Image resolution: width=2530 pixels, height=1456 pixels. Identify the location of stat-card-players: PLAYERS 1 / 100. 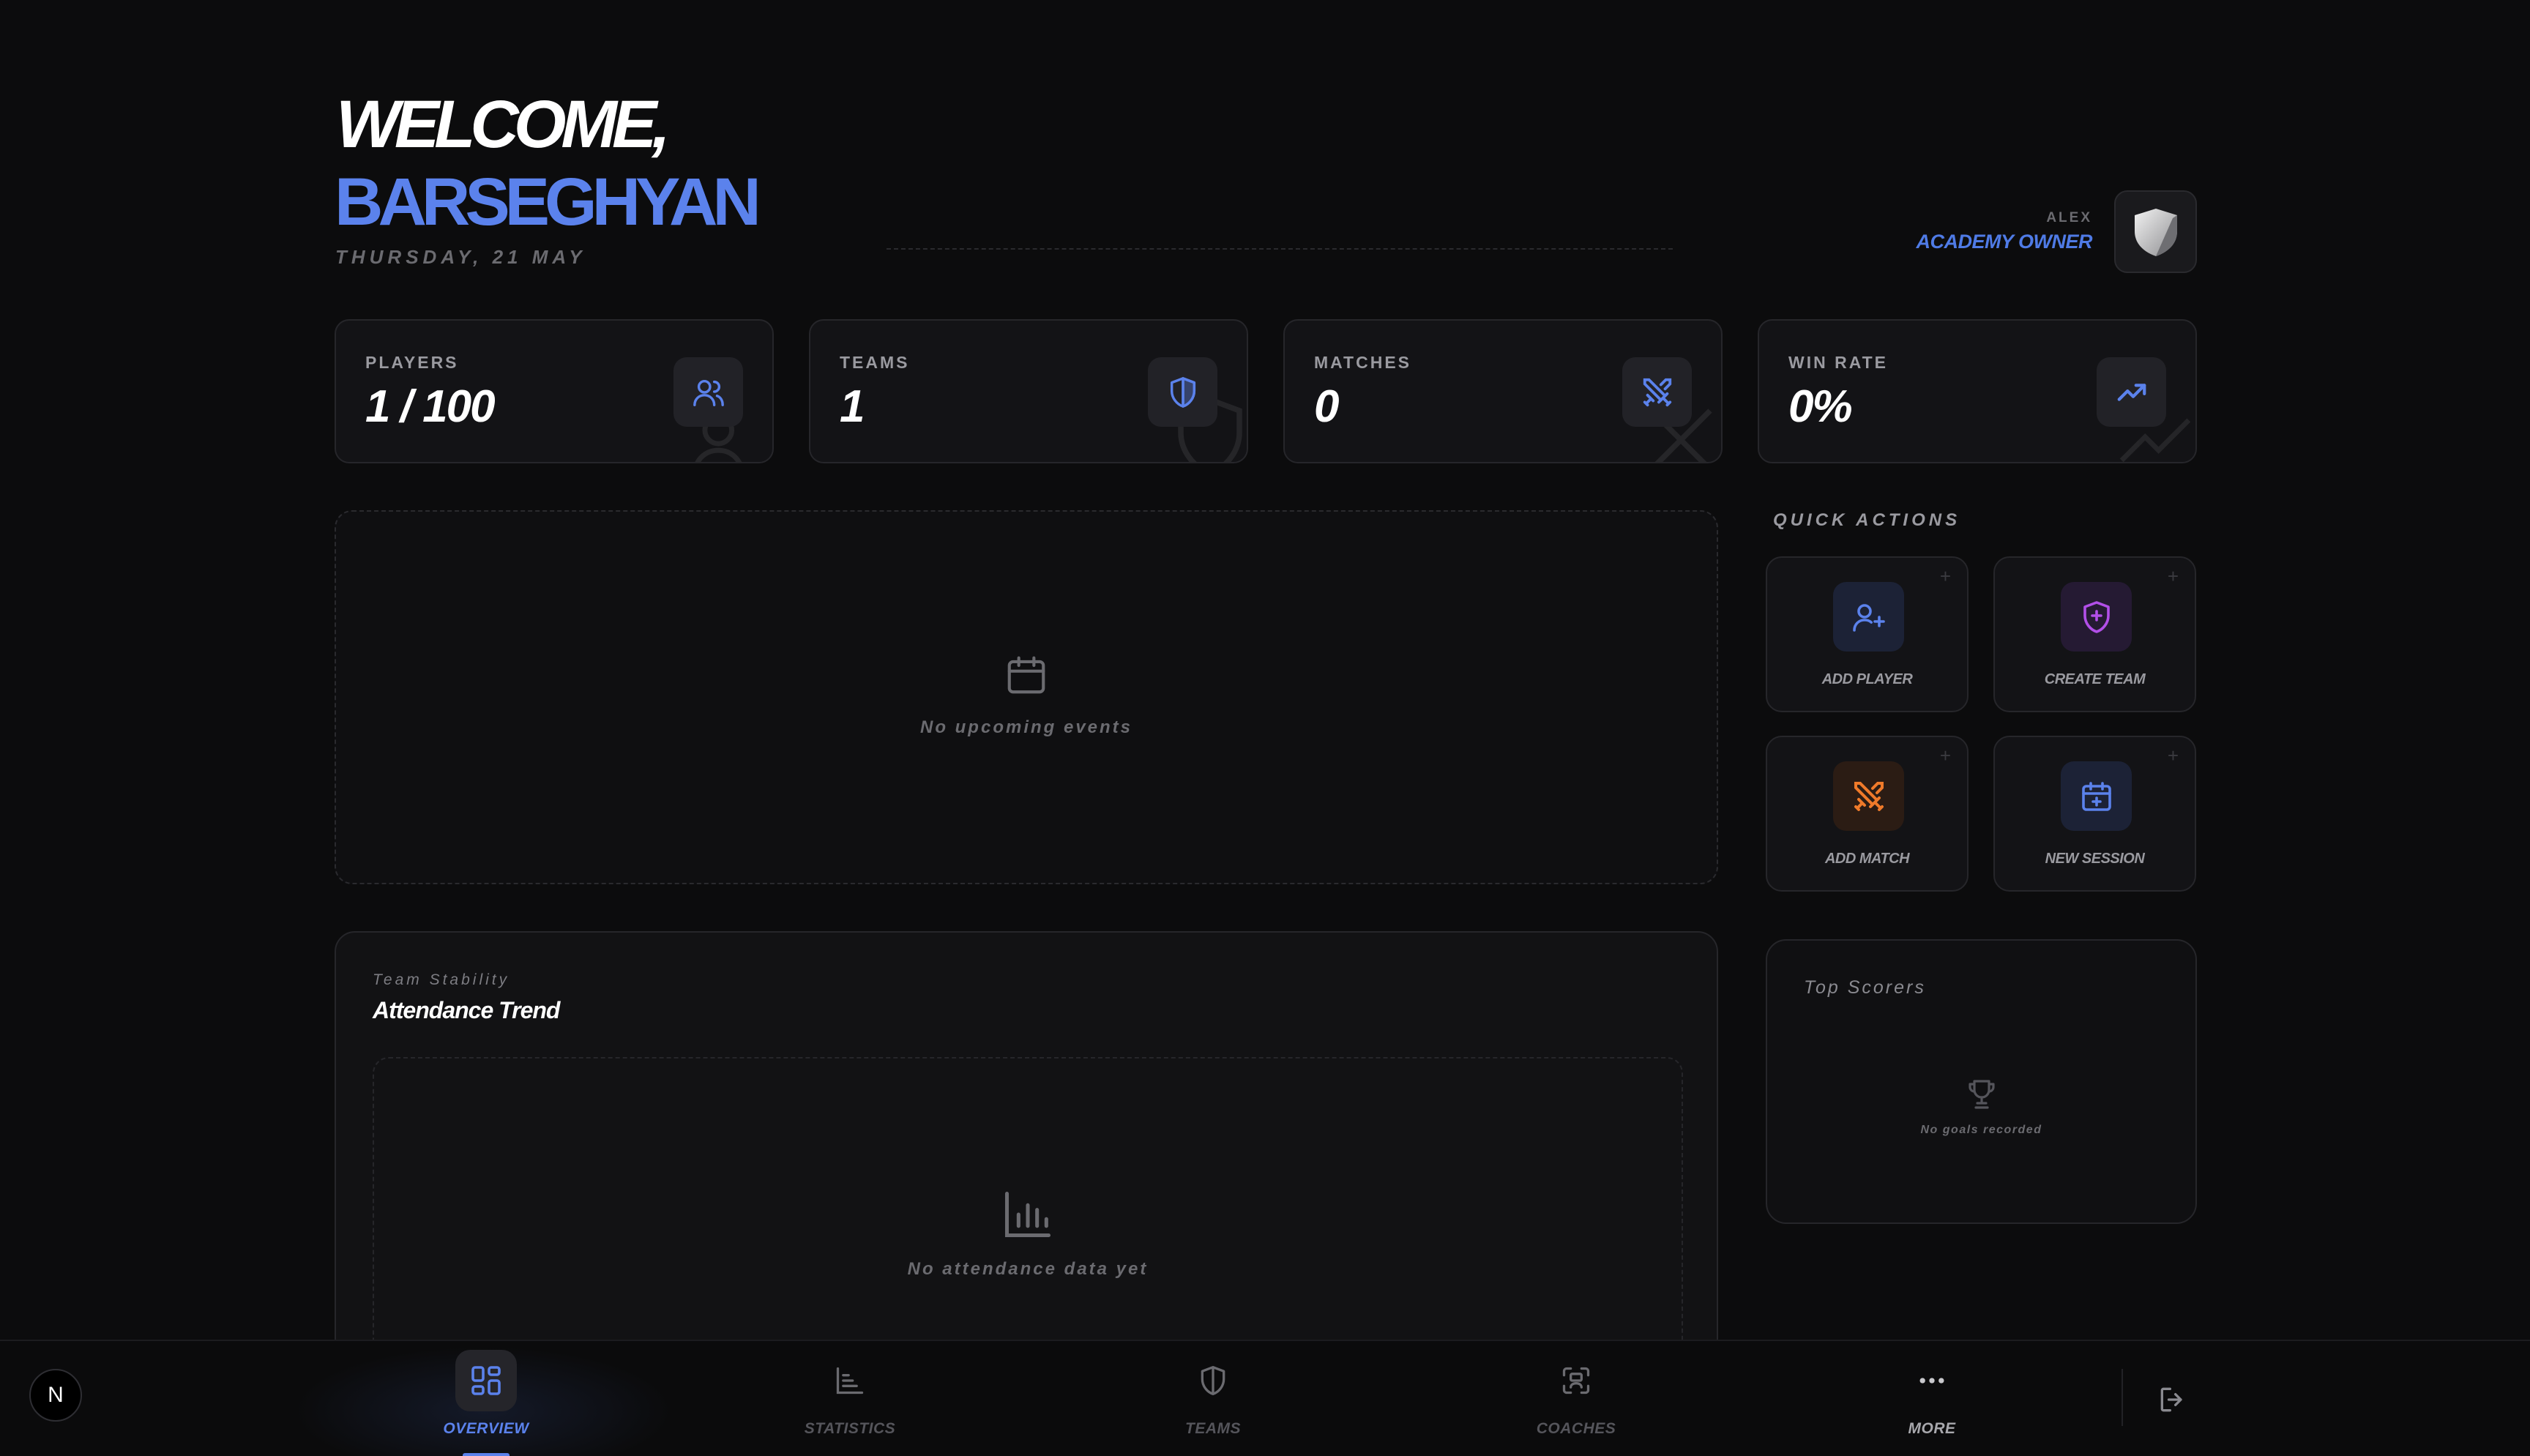
(555, 391).